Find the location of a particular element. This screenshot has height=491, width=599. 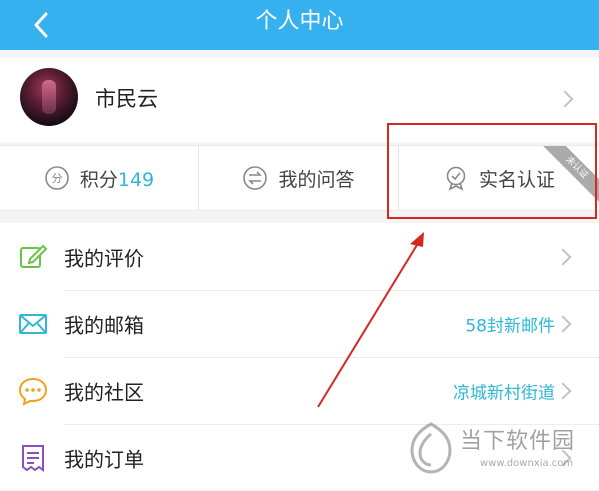

points-value: 149 is located at coordinates (136, 179).